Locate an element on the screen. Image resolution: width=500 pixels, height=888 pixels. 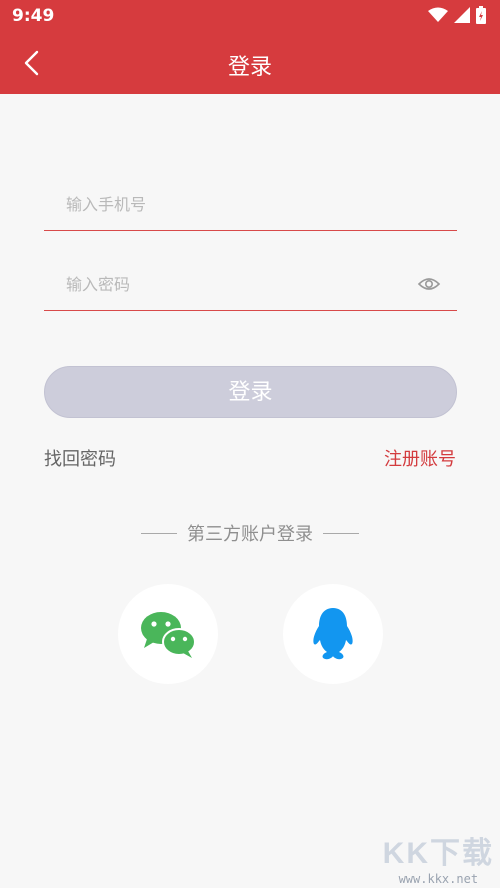
status-bar: 9:49 is located at coordinates (250, 16).